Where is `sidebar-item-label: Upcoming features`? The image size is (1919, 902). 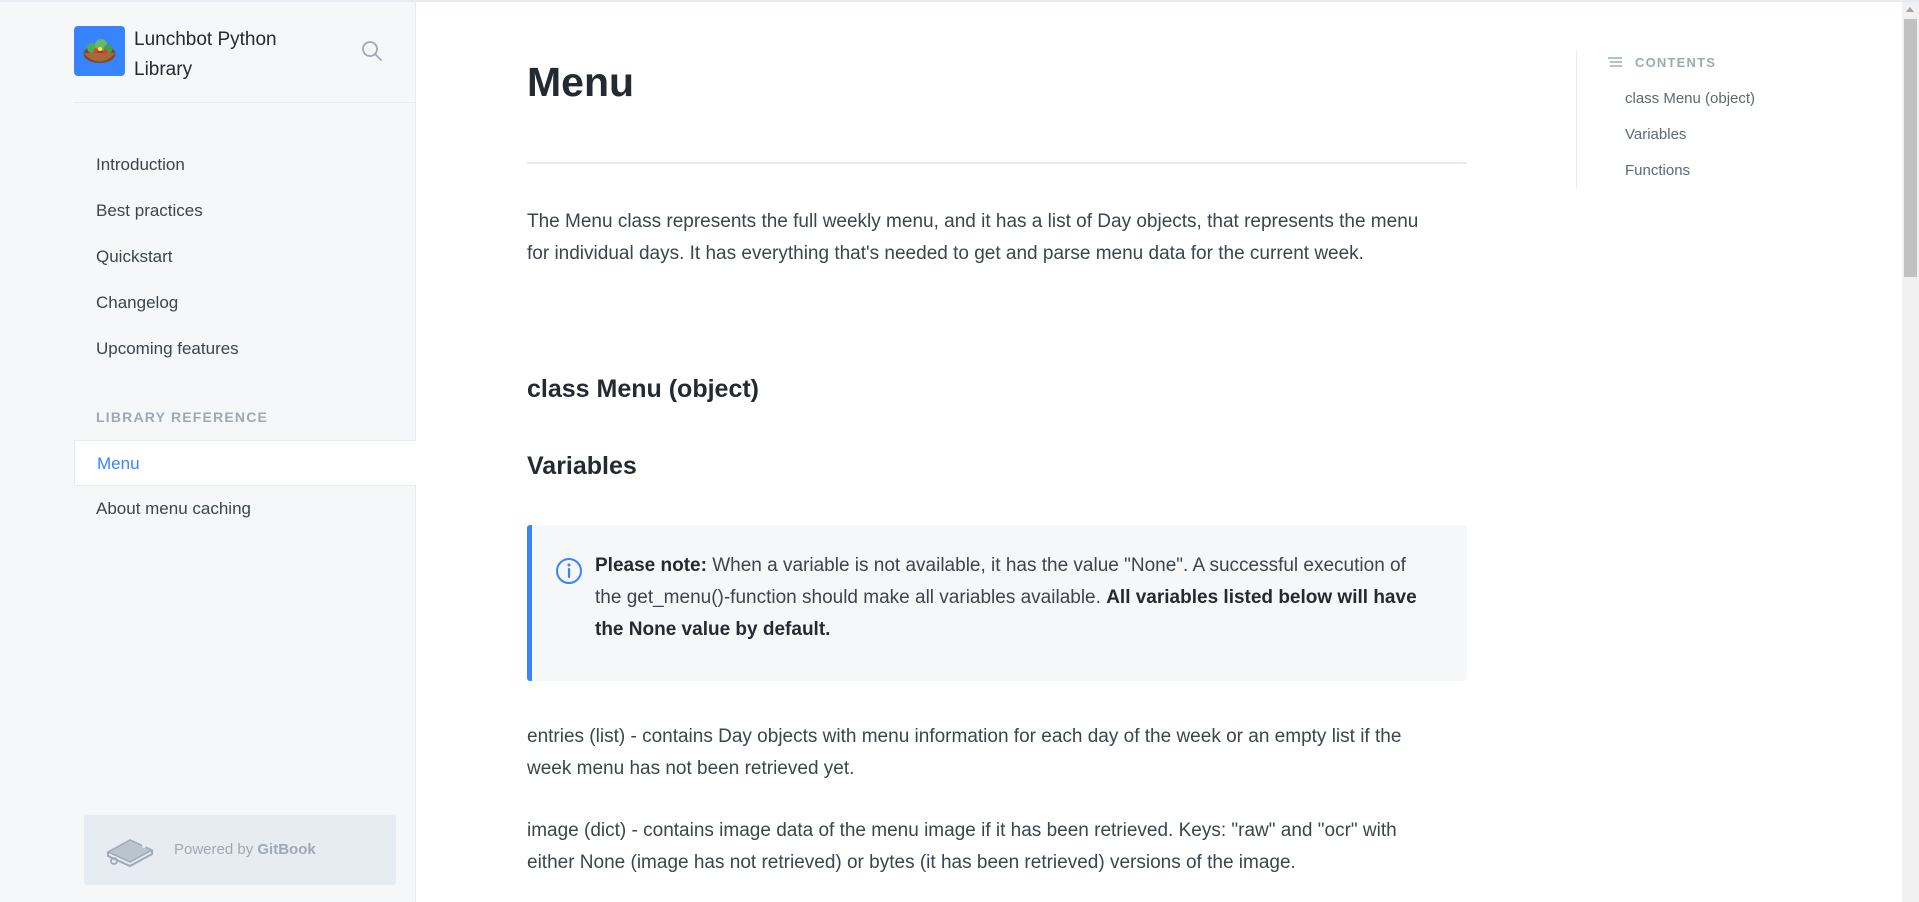 sidebar-item-label: Upcoming features is located at coordinates (167, 348).